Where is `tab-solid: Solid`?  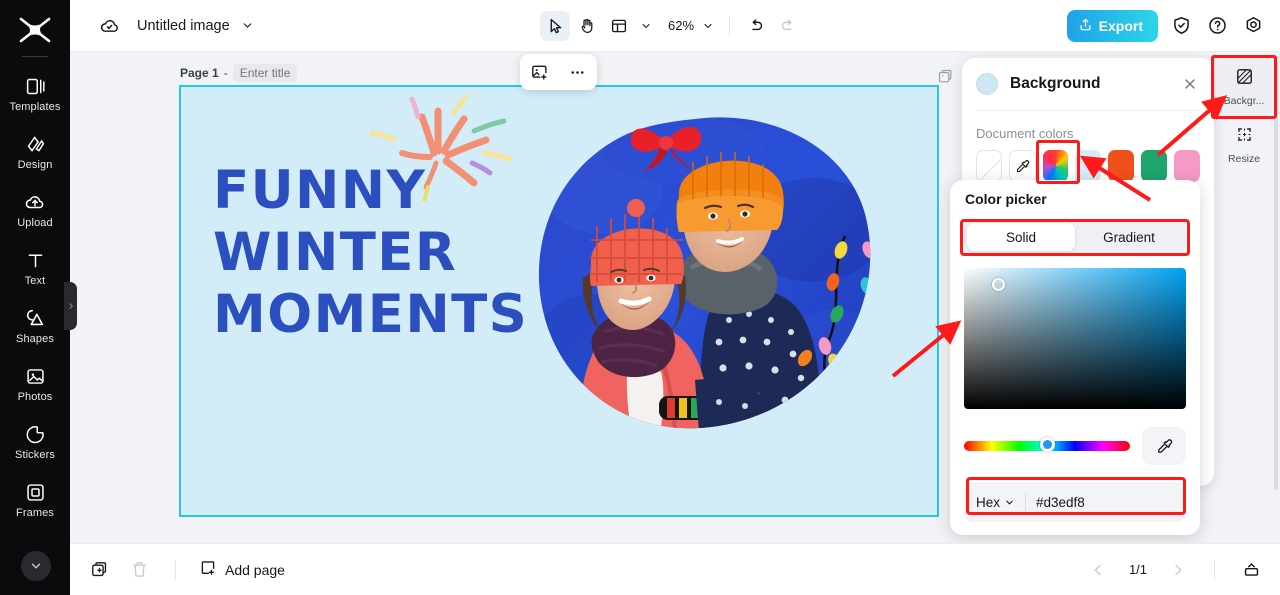 tab-solid: Solid is located at coordinates (1021, 237).